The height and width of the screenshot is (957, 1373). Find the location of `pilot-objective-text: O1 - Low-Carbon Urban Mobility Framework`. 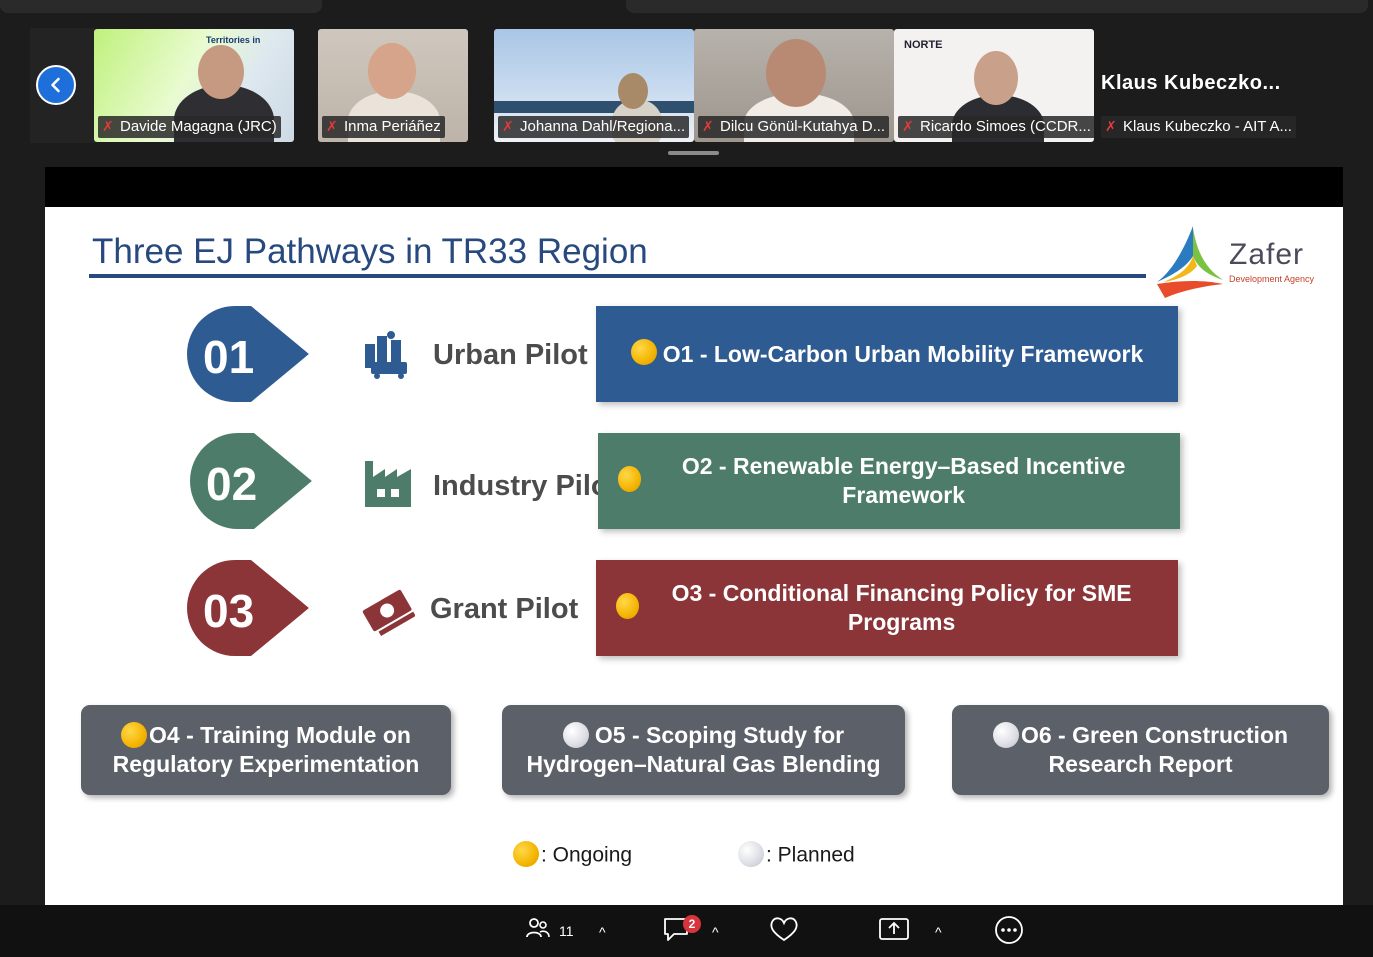

pilot-objective-text: O1 - Low-Carbon Urban Mobility Framework is located at coordinates (903, 353).